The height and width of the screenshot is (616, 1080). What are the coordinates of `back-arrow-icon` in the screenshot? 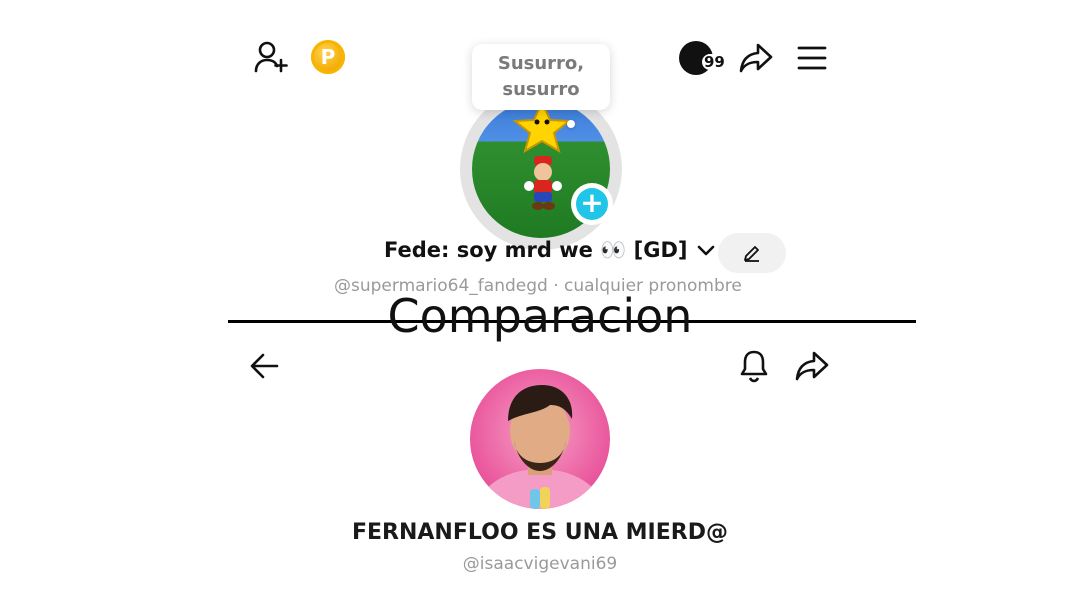 It's located at (265, 366).